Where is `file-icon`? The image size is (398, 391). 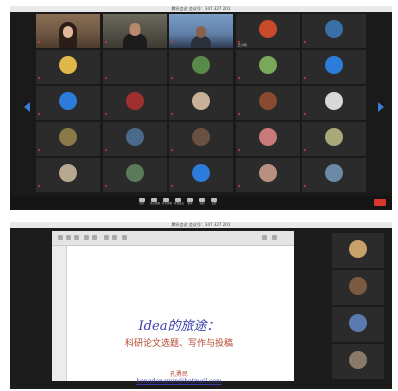 file-icon is located at coordinates (60, 237).